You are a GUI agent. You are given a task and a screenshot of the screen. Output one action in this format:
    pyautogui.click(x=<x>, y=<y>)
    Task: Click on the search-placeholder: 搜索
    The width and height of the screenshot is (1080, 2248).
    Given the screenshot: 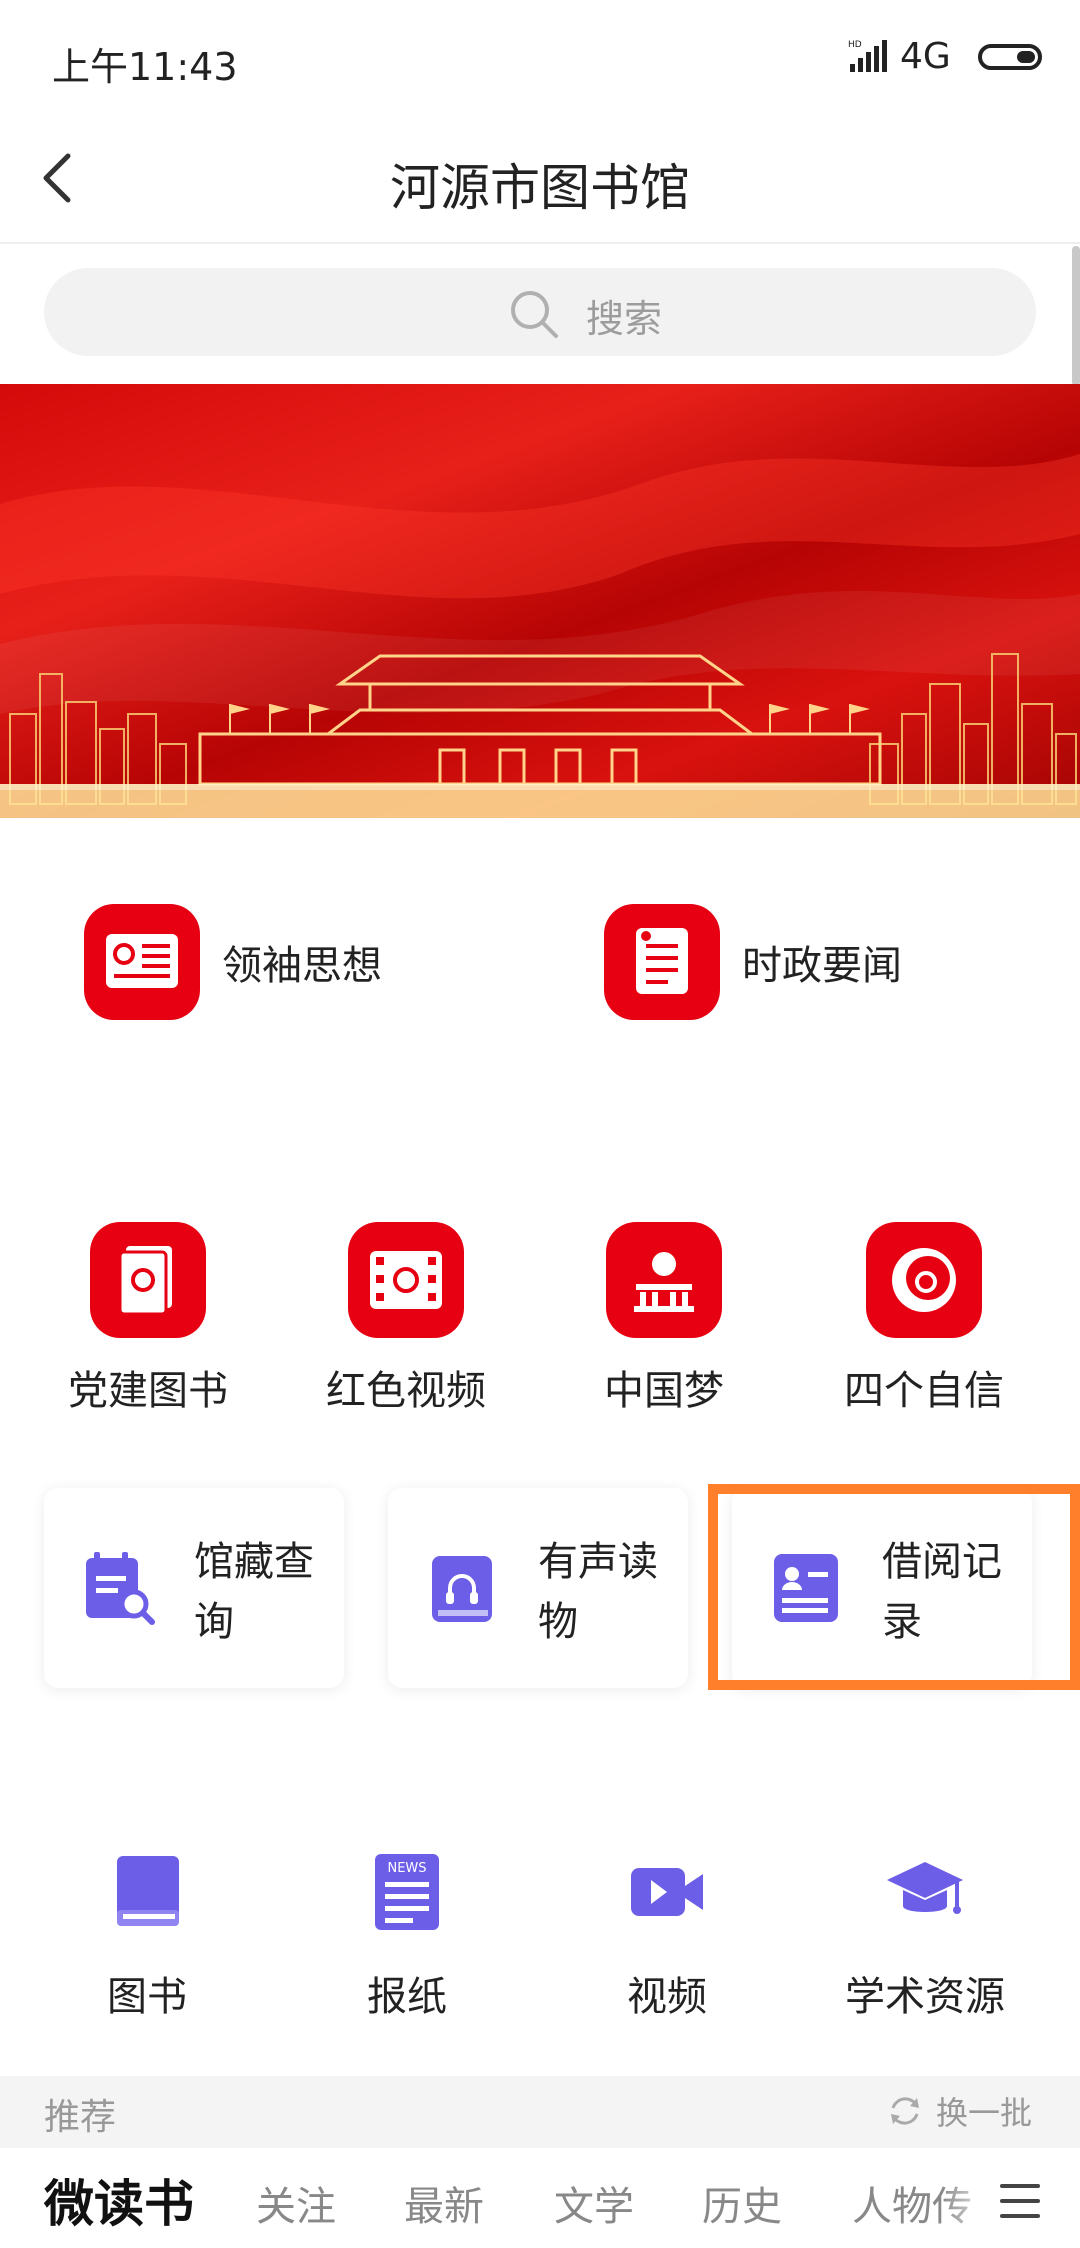 What is the action you would take?
    pyautogui.click(x=624, y=319)
    